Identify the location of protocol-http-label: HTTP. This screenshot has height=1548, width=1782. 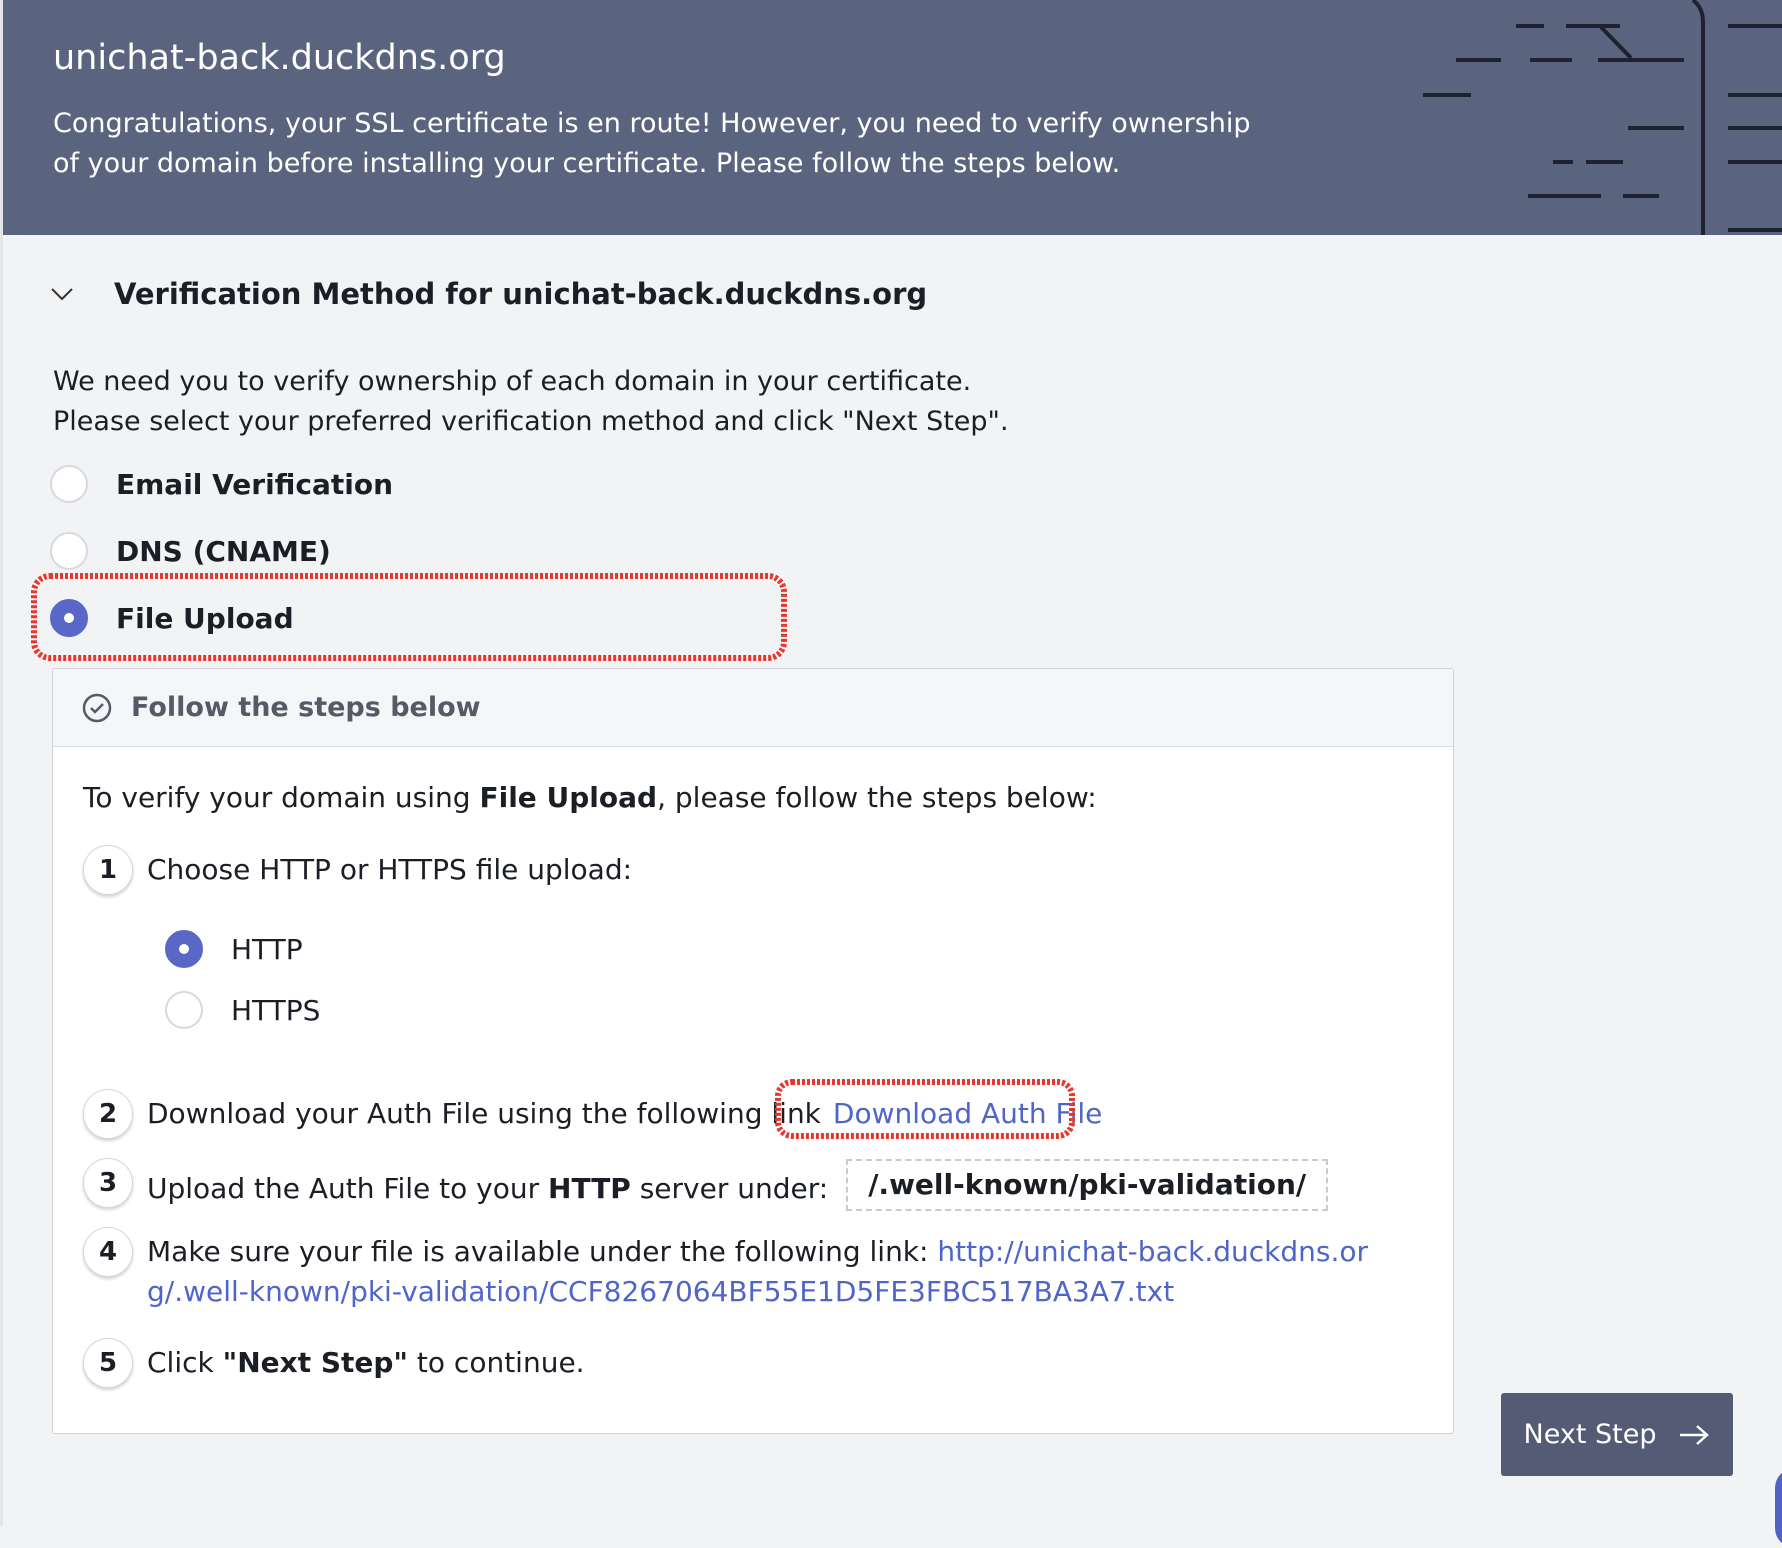
(267, 949).